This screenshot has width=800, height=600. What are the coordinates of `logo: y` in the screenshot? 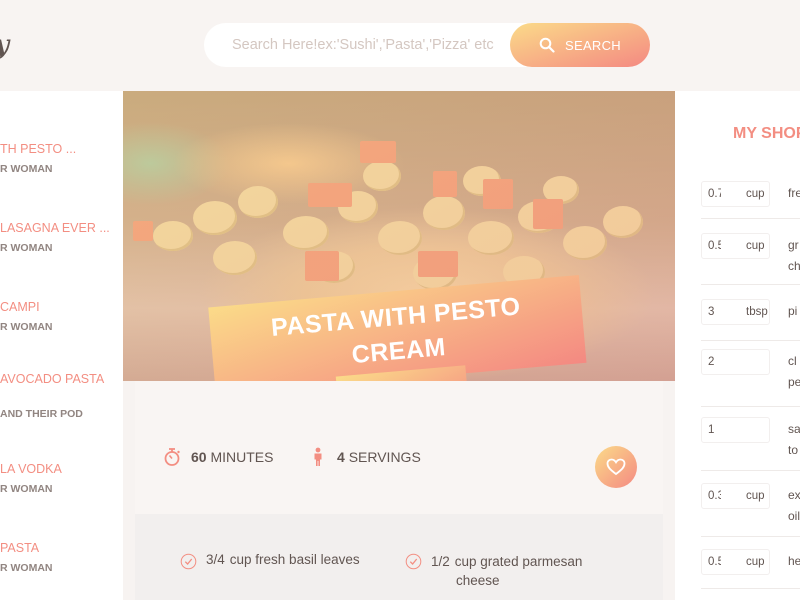 It's located at (4, 45).